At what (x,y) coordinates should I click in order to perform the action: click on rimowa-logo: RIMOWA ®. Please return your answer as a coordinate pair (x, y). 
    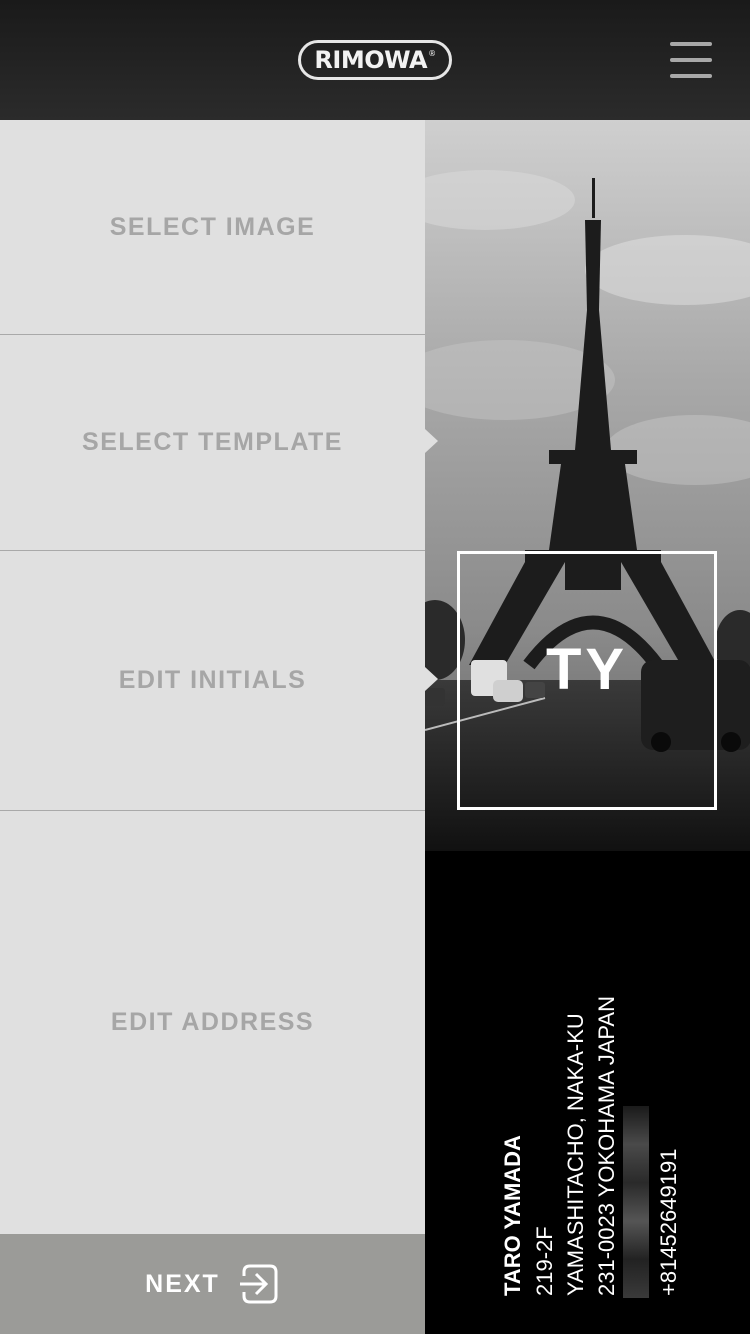
    Looking at the image, I should click on (375, 60).